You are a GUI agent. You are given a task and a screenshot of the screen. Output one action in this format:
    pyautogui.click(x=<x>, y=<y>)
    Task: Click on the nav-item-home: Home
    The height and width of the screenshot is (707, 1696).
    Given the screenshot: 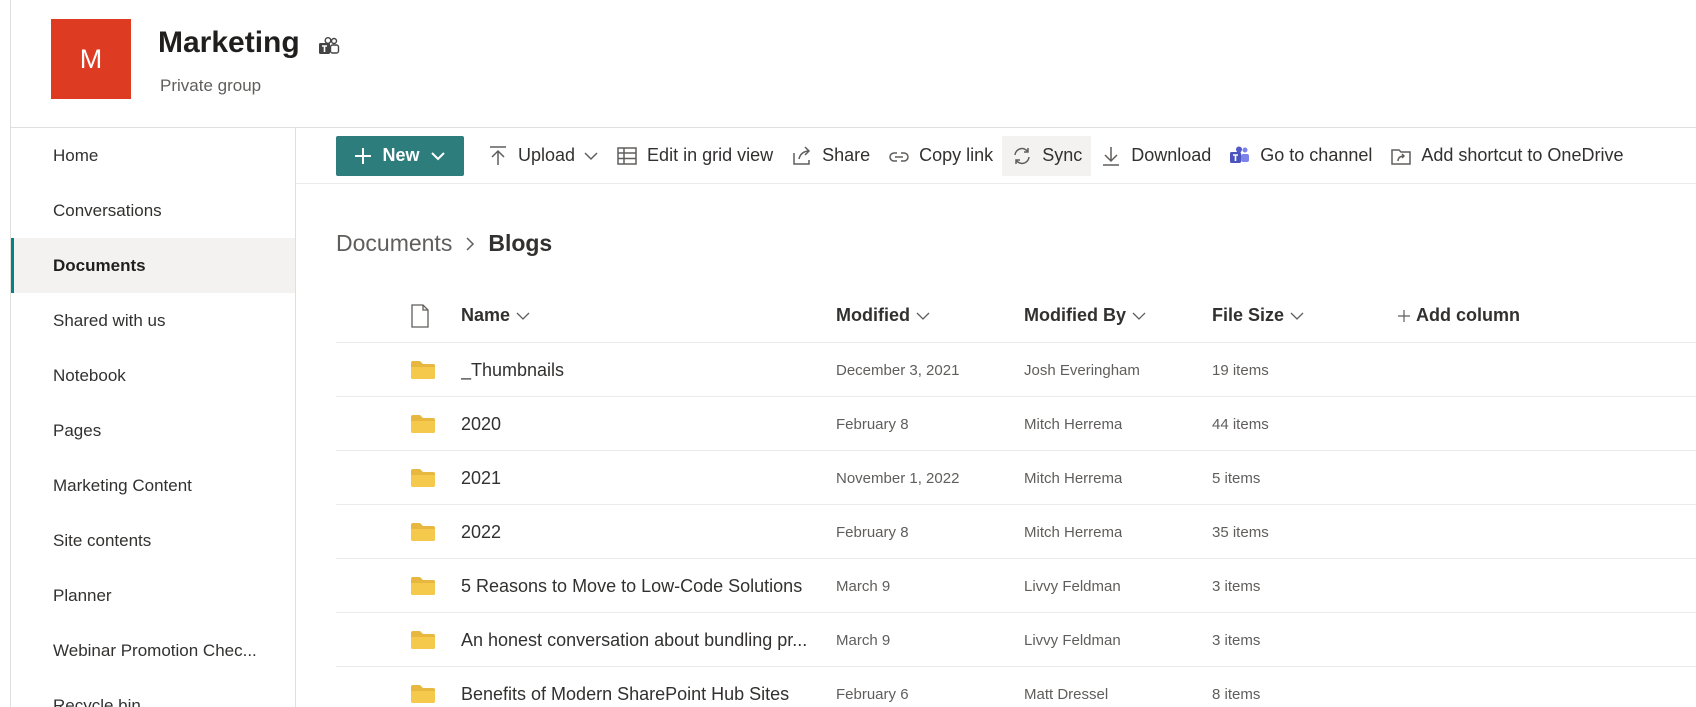 What is the action you would take?
    pyautogui.click(x=153, y=155)
    